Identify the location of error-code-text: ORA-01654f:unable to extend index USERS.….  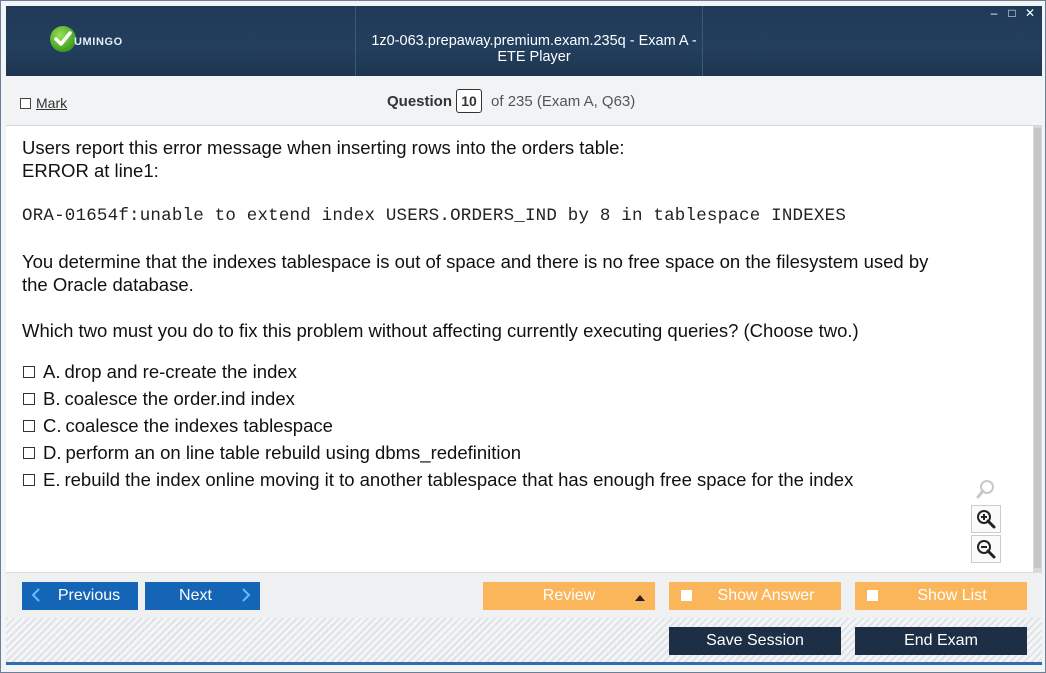
(434, 216).